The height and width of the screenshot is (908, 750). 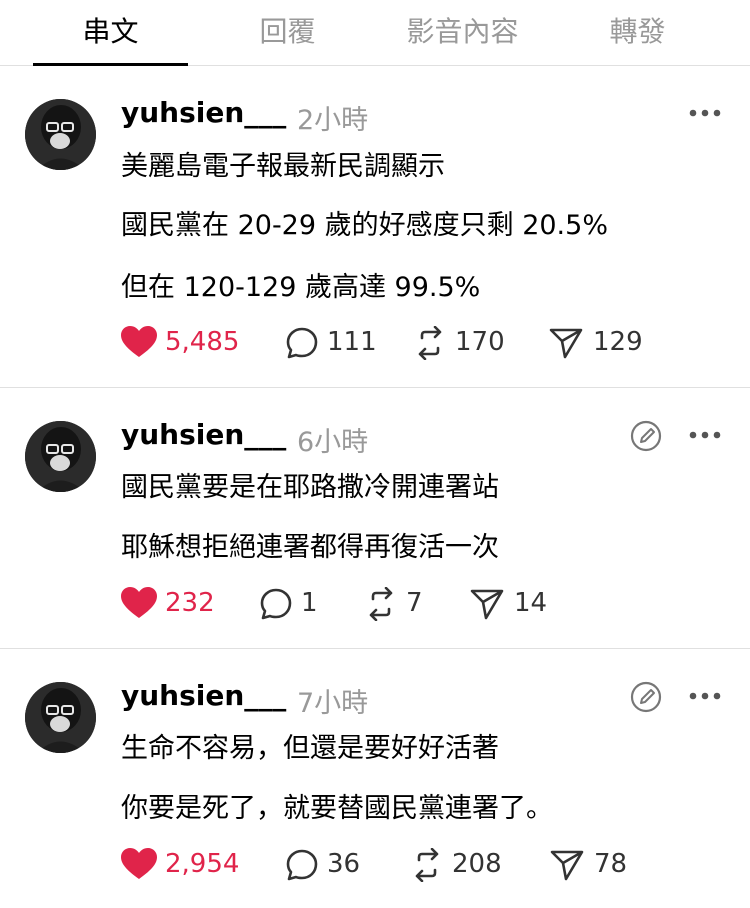 What do you see at coordinates (283, 166) in the screenshot?
I see `post-text-line: 美麗島電子報最新民調顯示` at bounding box center [283, 166].